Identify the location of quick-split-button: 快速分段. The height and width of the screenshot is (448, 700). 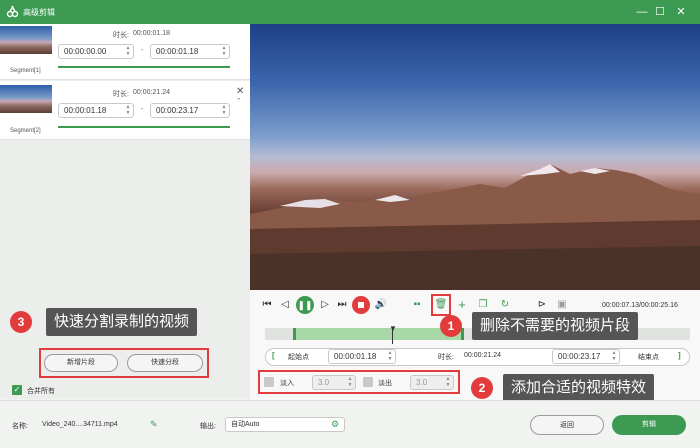
(165, 363).